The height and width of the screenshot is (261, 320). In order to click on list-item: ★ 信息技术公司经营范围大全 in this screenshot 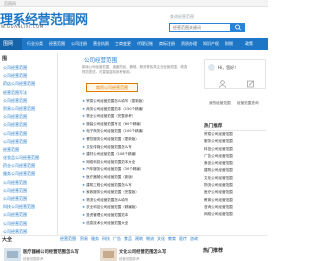, I will do `click(136, 224)`.